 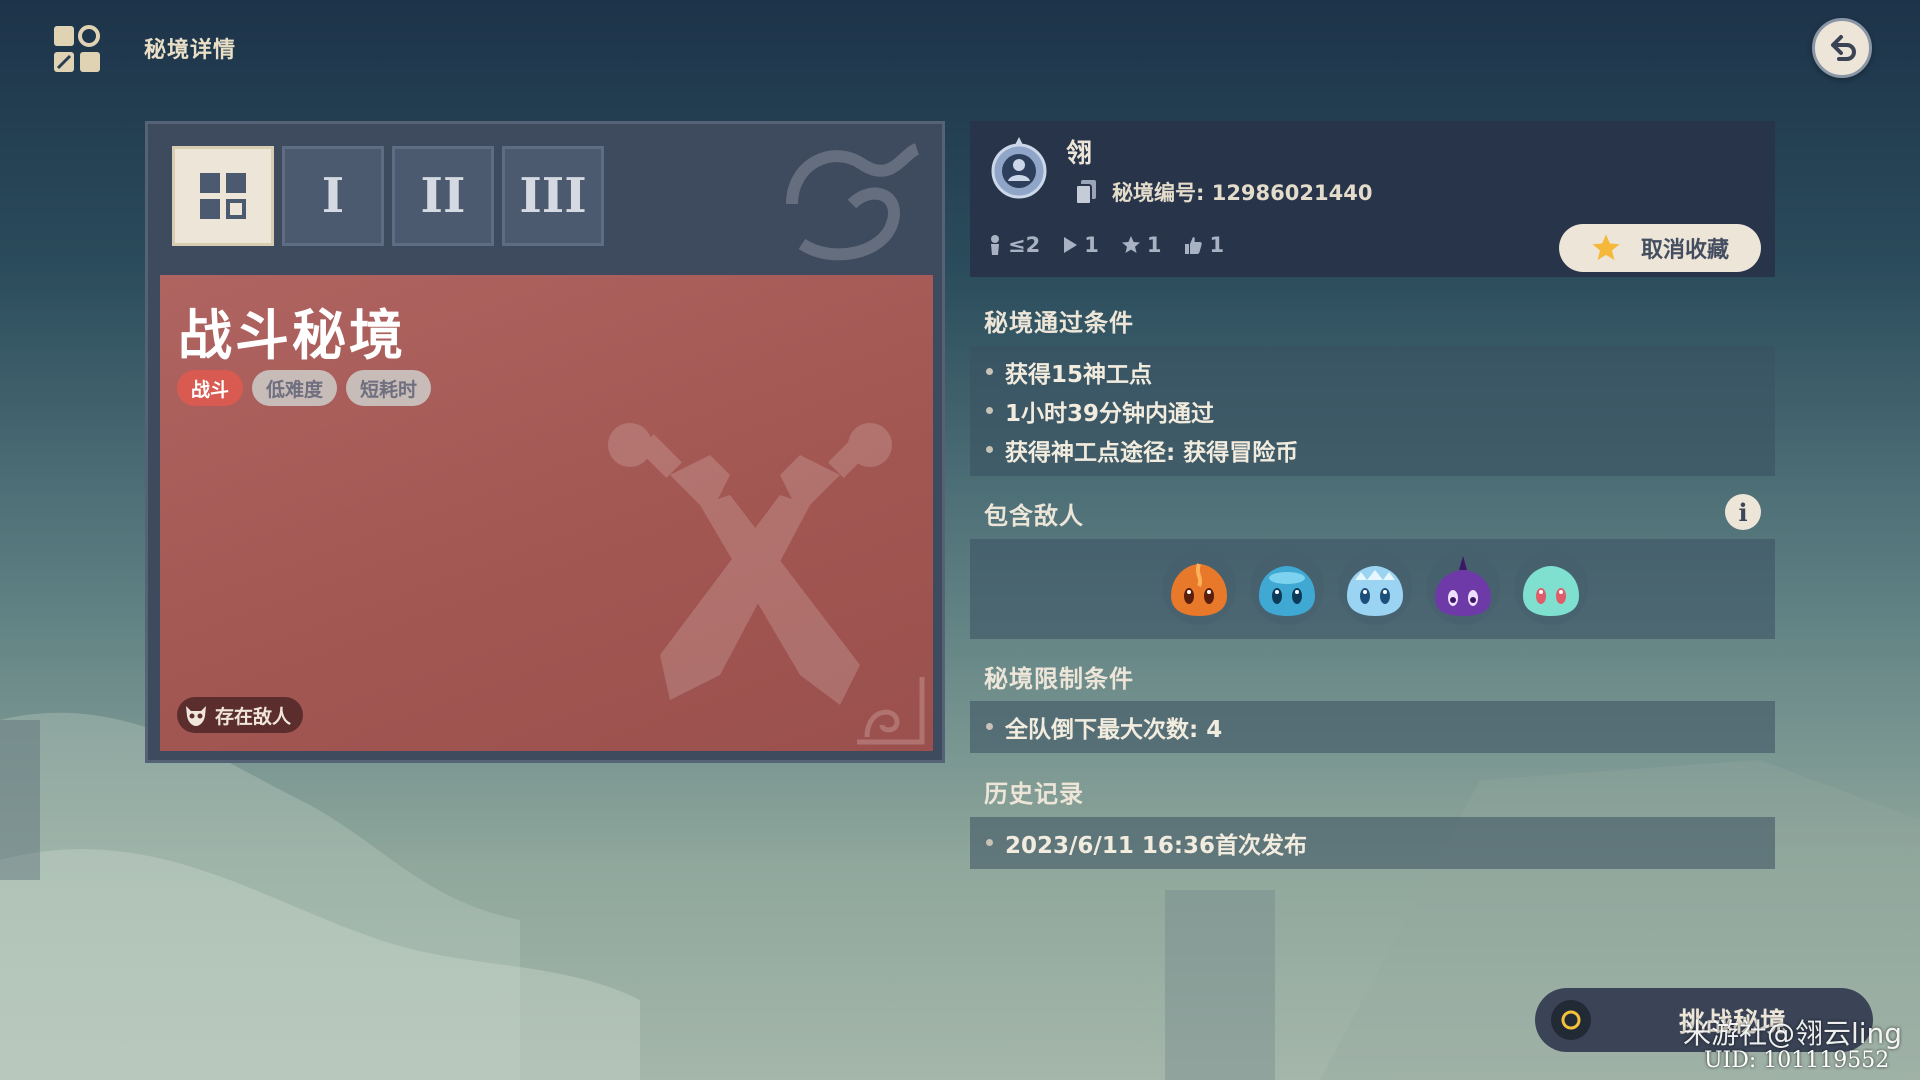 I want to click on hydro-slime-icon, so click(x=1287, y=588).